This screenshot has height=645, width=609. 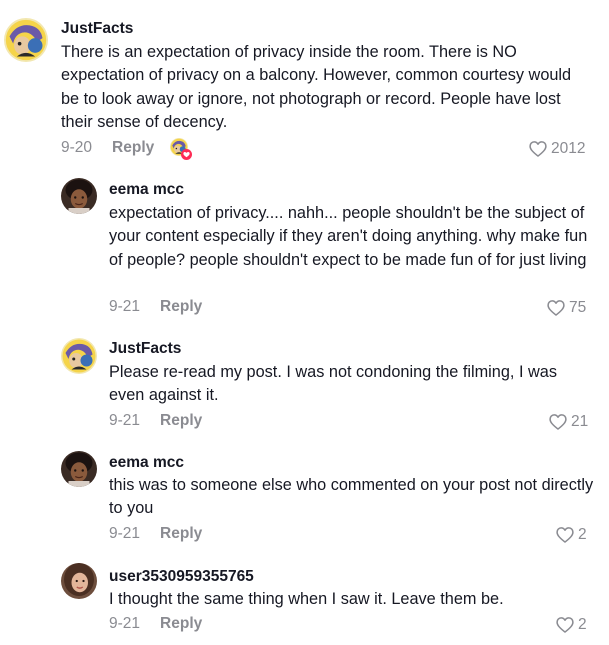 What do you see at coordinates (107, 148) in the screenshot?
I see `comment-meta: 9-20 Reply` at bounding box center [107, 148].